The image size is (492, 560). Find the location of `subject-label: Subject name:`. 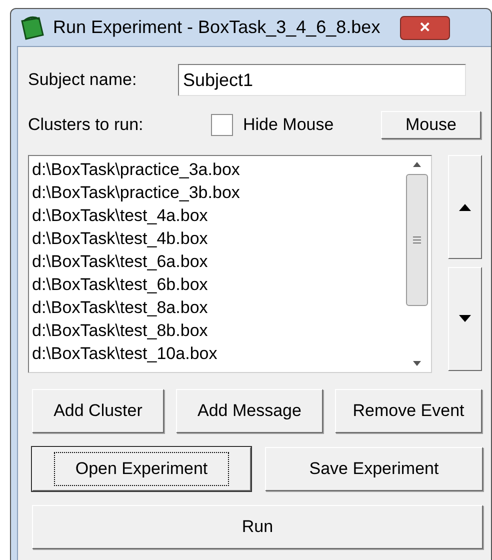

subject-label: Subject name: is located at coordinates (83, 80).